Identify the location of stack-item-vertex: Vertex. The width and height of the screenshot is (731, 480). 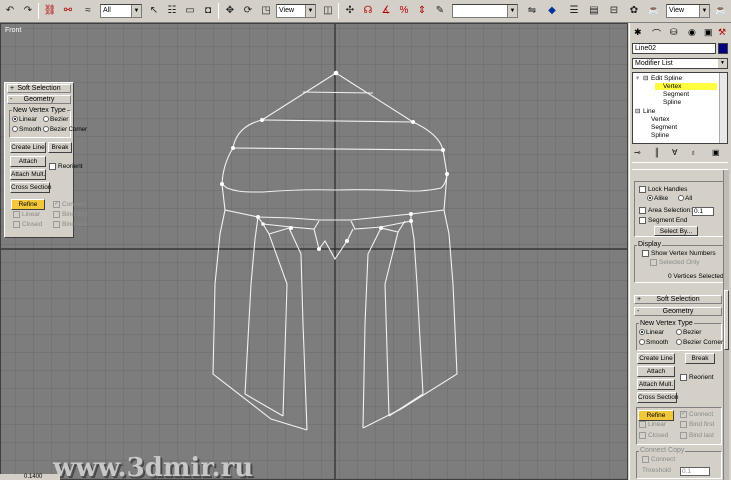
(686, 86).